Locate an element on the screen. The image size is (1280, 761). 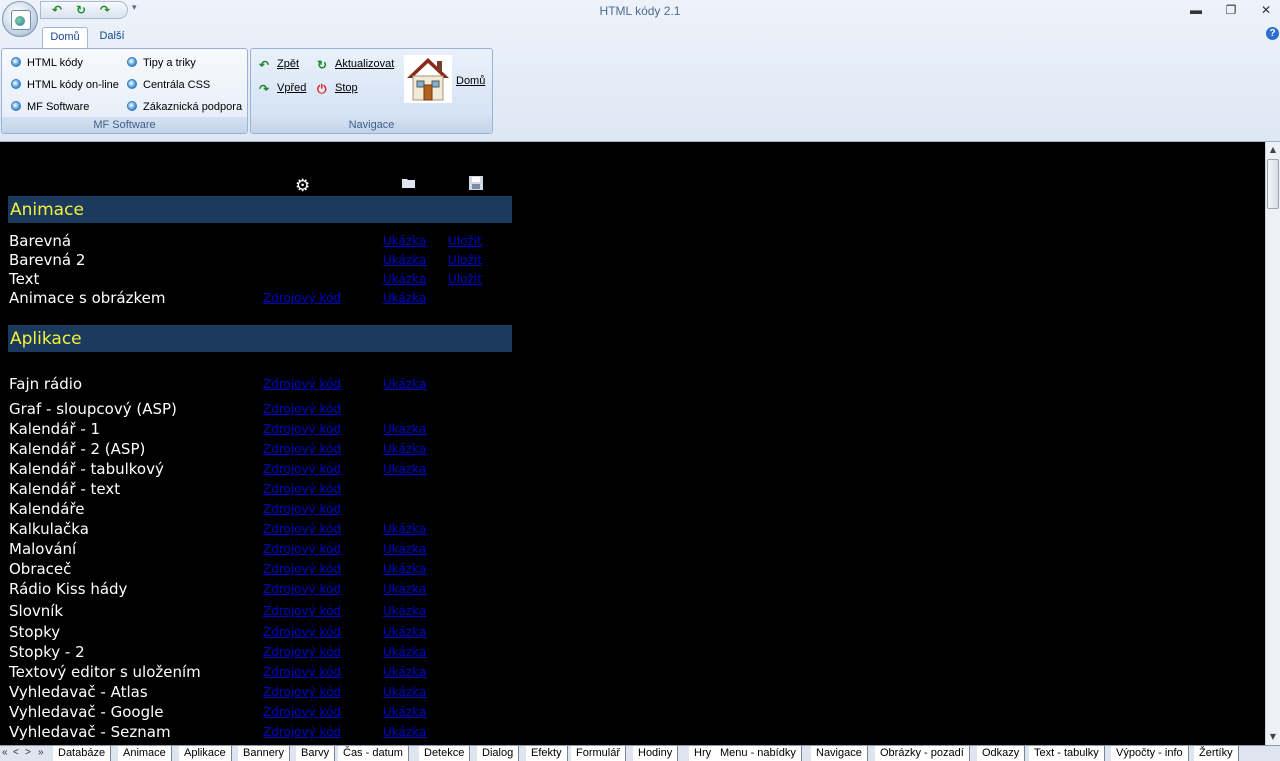
sheet-tab: Čas - datum is located at coordinates (373, 753).